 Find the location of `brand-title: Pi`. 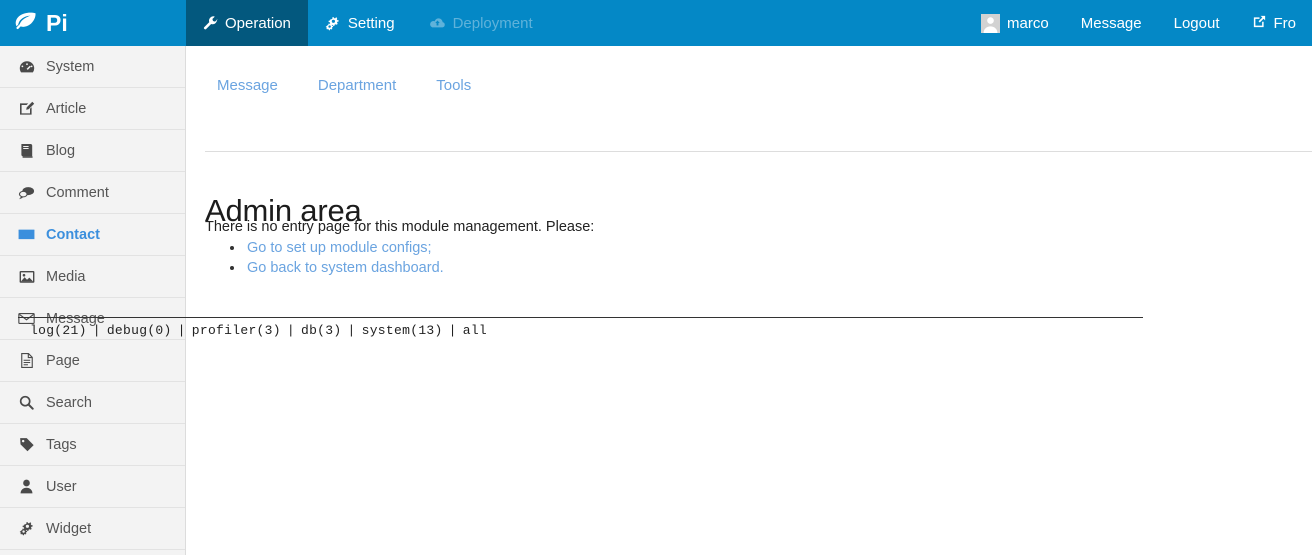

brand-title: Pi is located at coordinates (57, 22).